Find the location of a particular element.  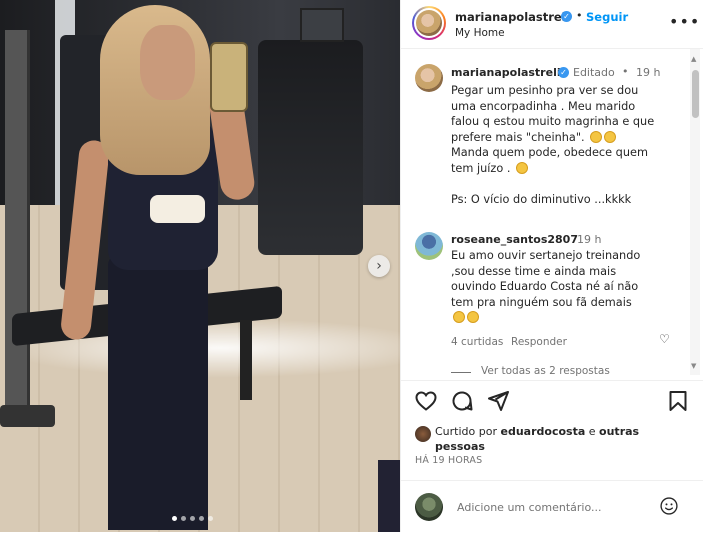

comment-line: Eu amo ouvir sertanejo treinando is located at coordinates (546, 255).